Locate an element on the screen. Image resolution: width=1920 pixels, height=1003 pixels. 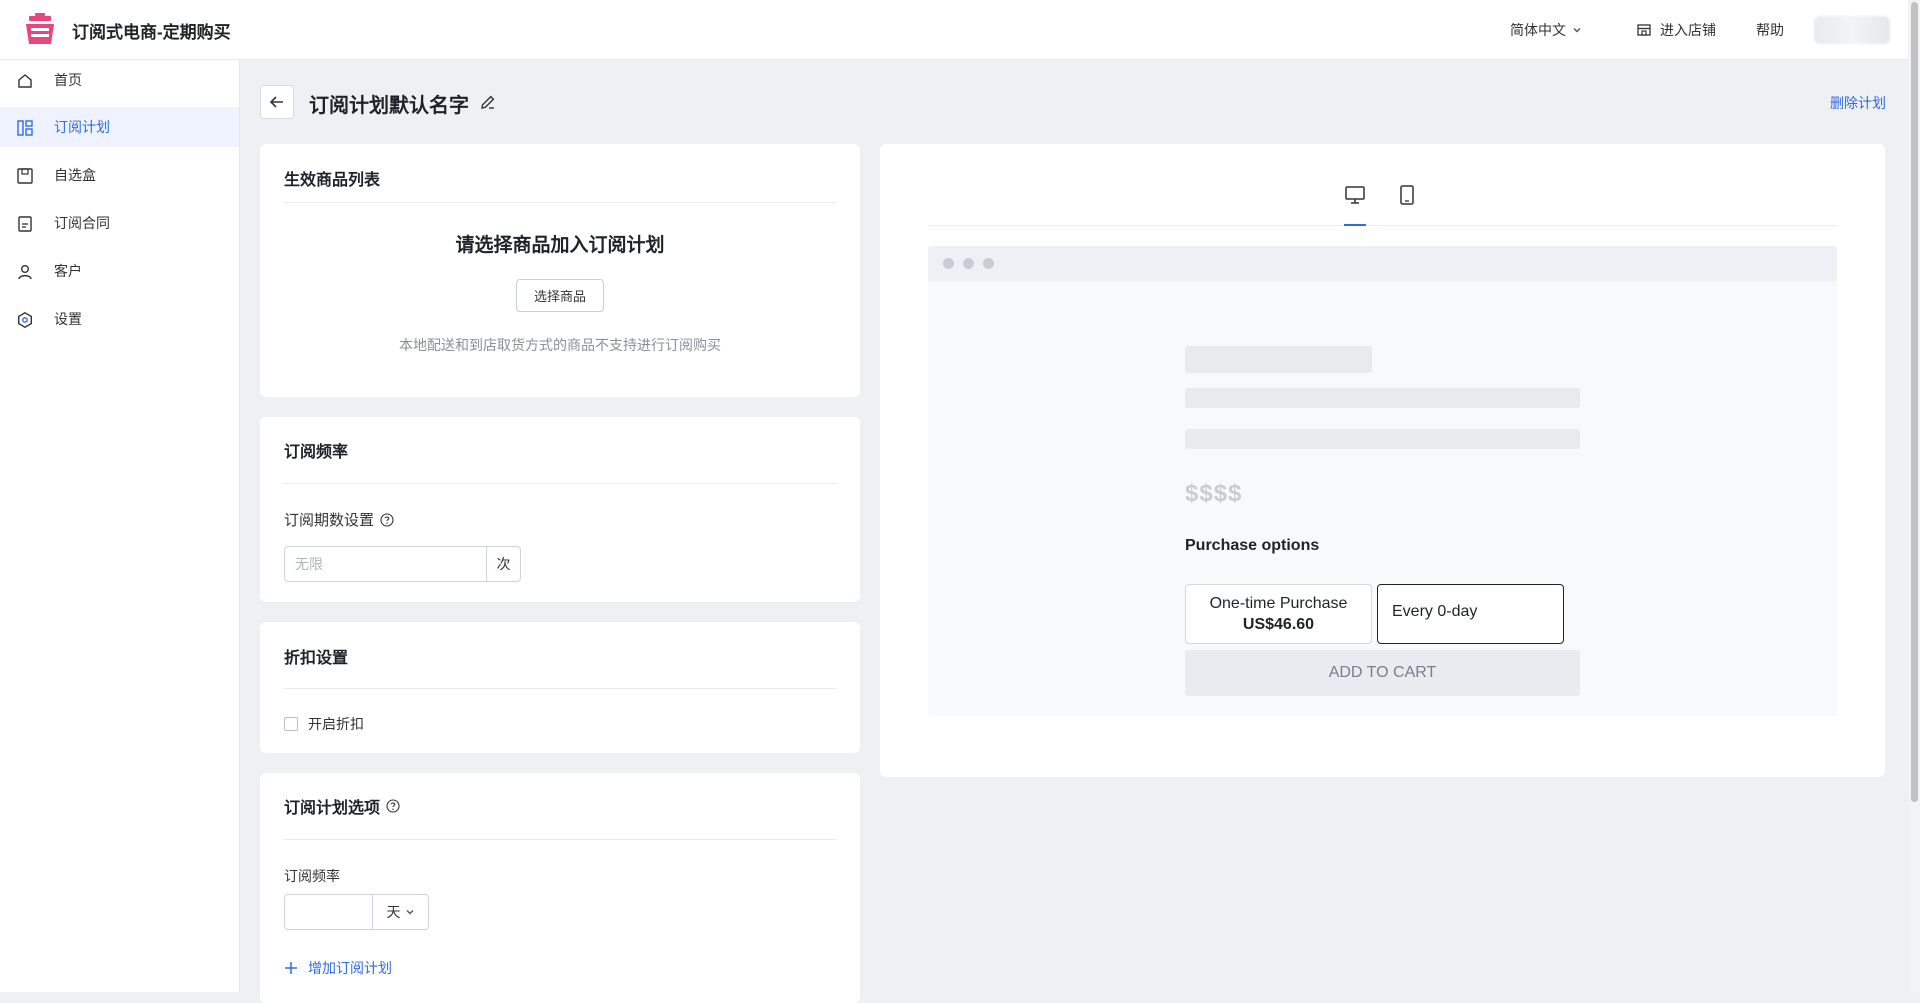
help-link: 帮助 is located at coordinates (1770, 30).